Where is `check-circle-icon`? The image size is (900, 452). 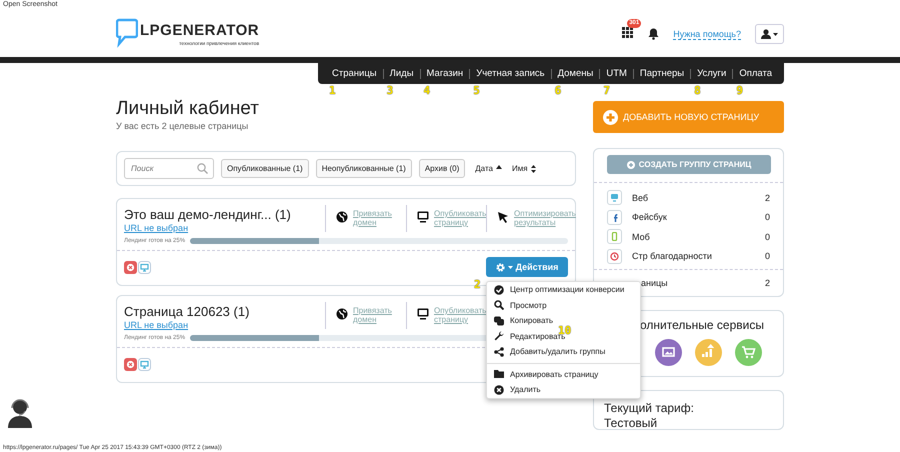 check-circle-icon is located at coordinates (499, 289).